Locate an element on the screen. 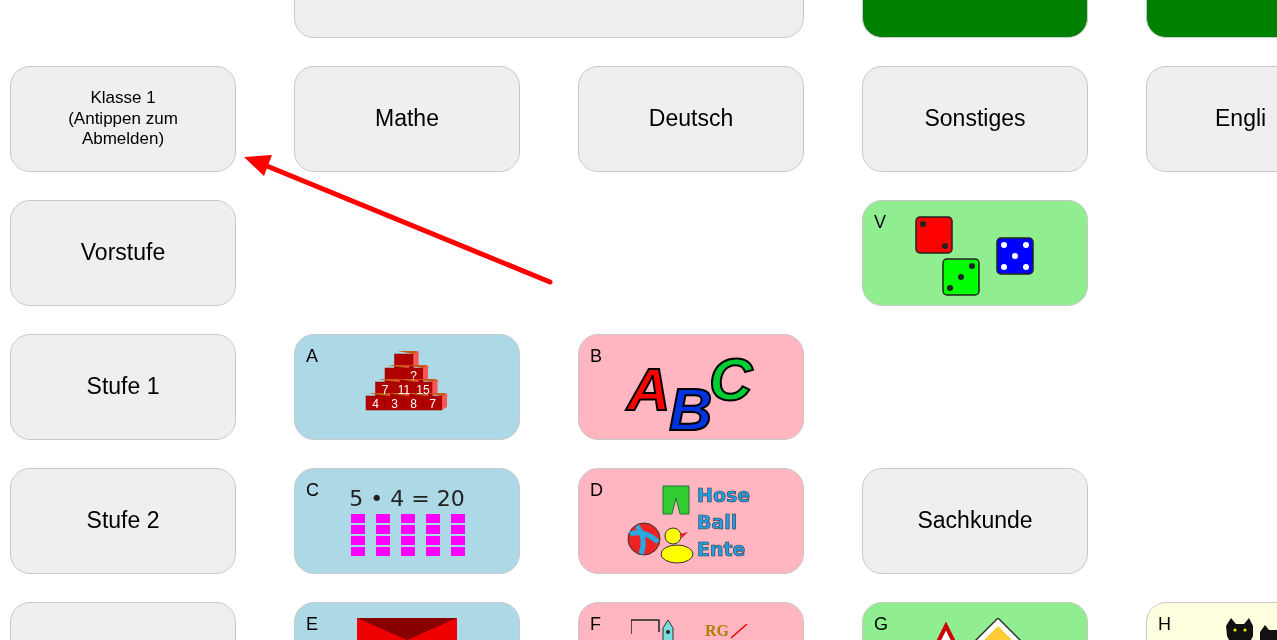 The width and height of the screenshot is (1277, 640). menu-button: Mathe is located at coordinates (407, 119).